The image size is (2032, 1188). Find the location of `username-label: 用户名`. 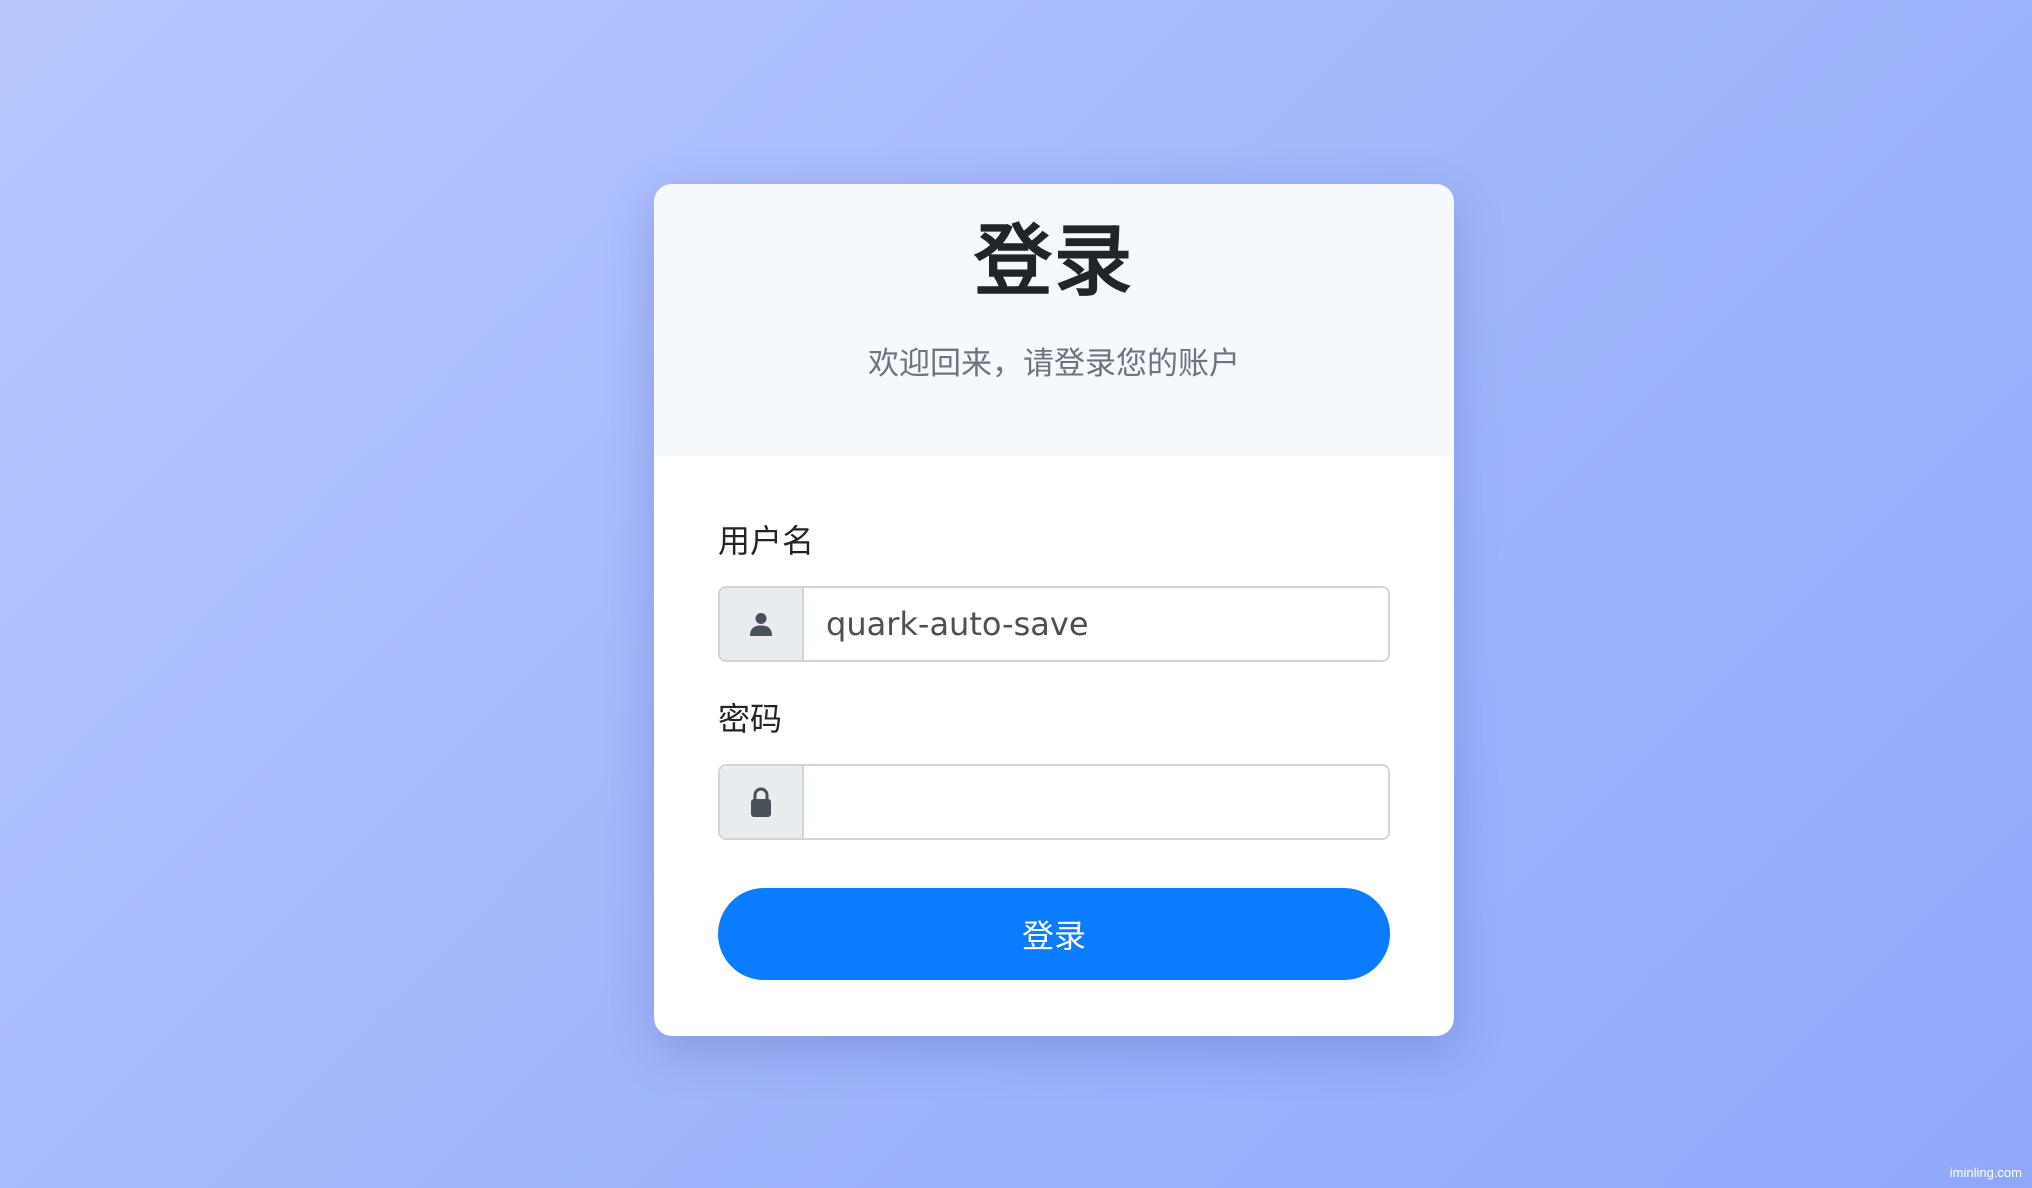

username-label: 用户名 is located at coordinates (766, 541).